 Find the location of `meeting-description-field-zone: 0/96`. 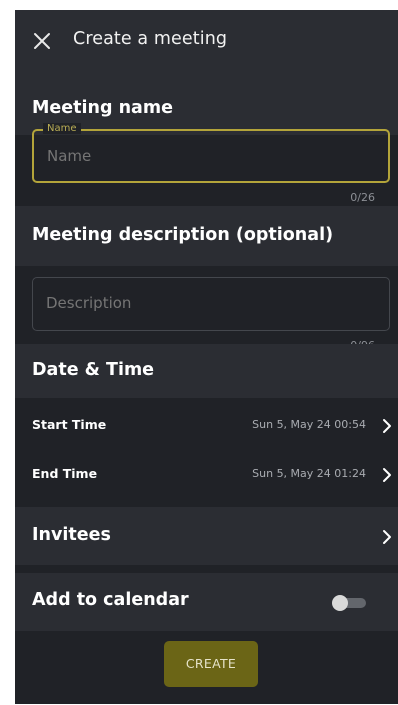

meeting-description-field-zone: 0/96 is located at coordinates (206, 309).